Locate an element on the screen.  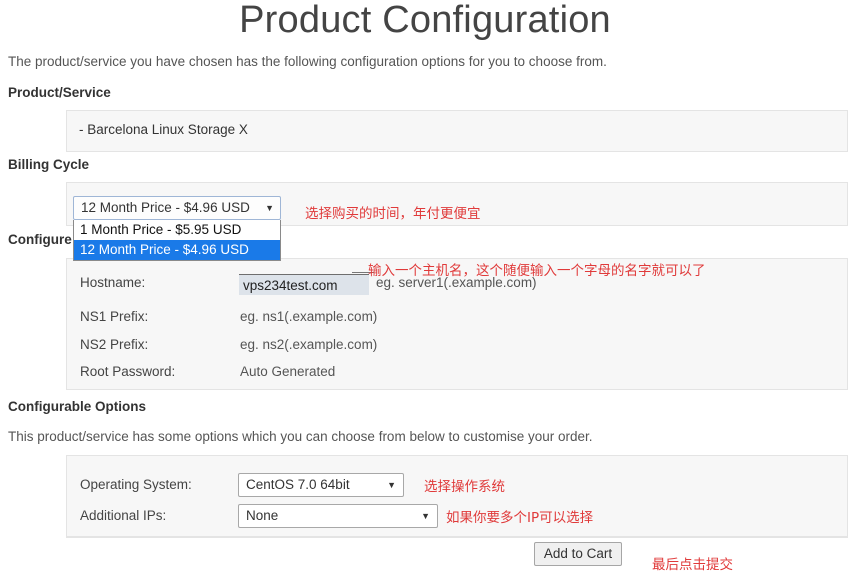
ns2-prefix-label: NS2 Prefix: is located at coordinates (114, 344).